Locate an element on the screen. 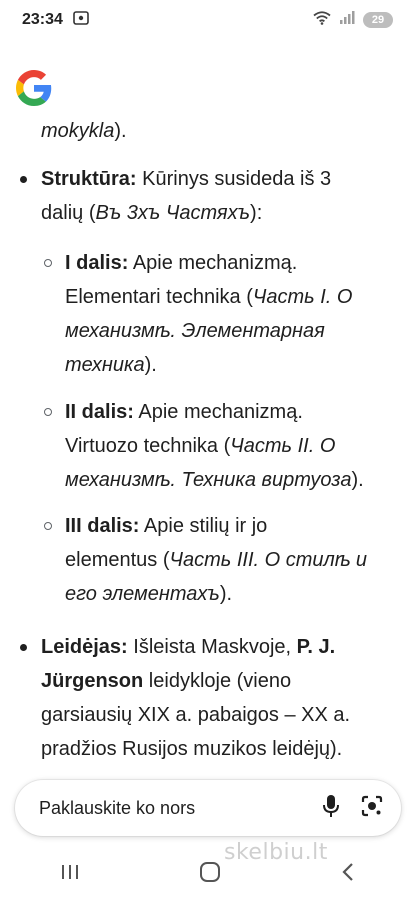 The height and width of the screenshot is (900, 415). home-icon is located at coordinates (210, 874).